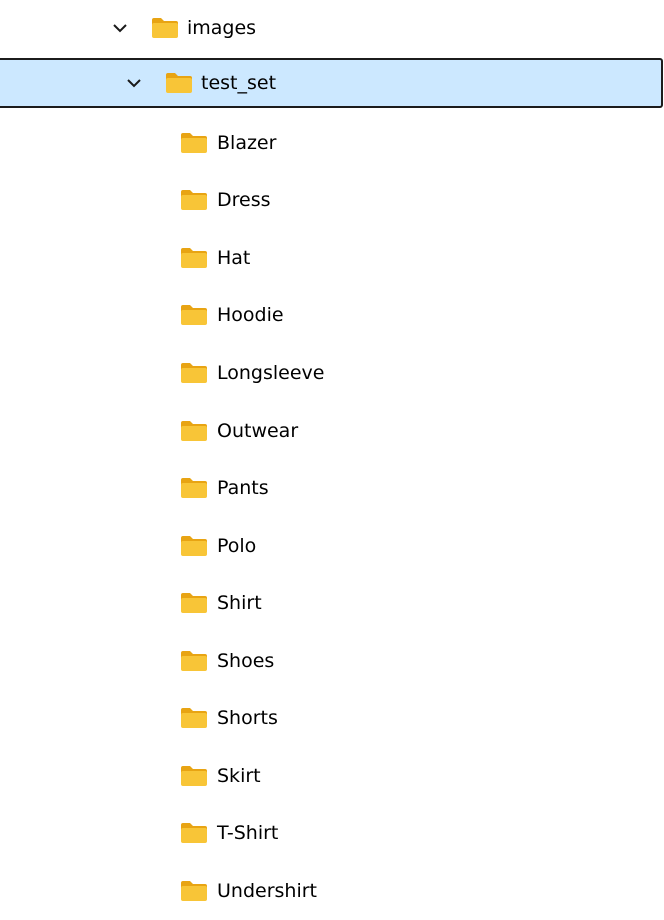 Image resolution: width=664 pixels, height=920 pixels. Describe the element at coordinates (239, 776) in the screenshot. I see `tree-item-label: Skirt` at that location.